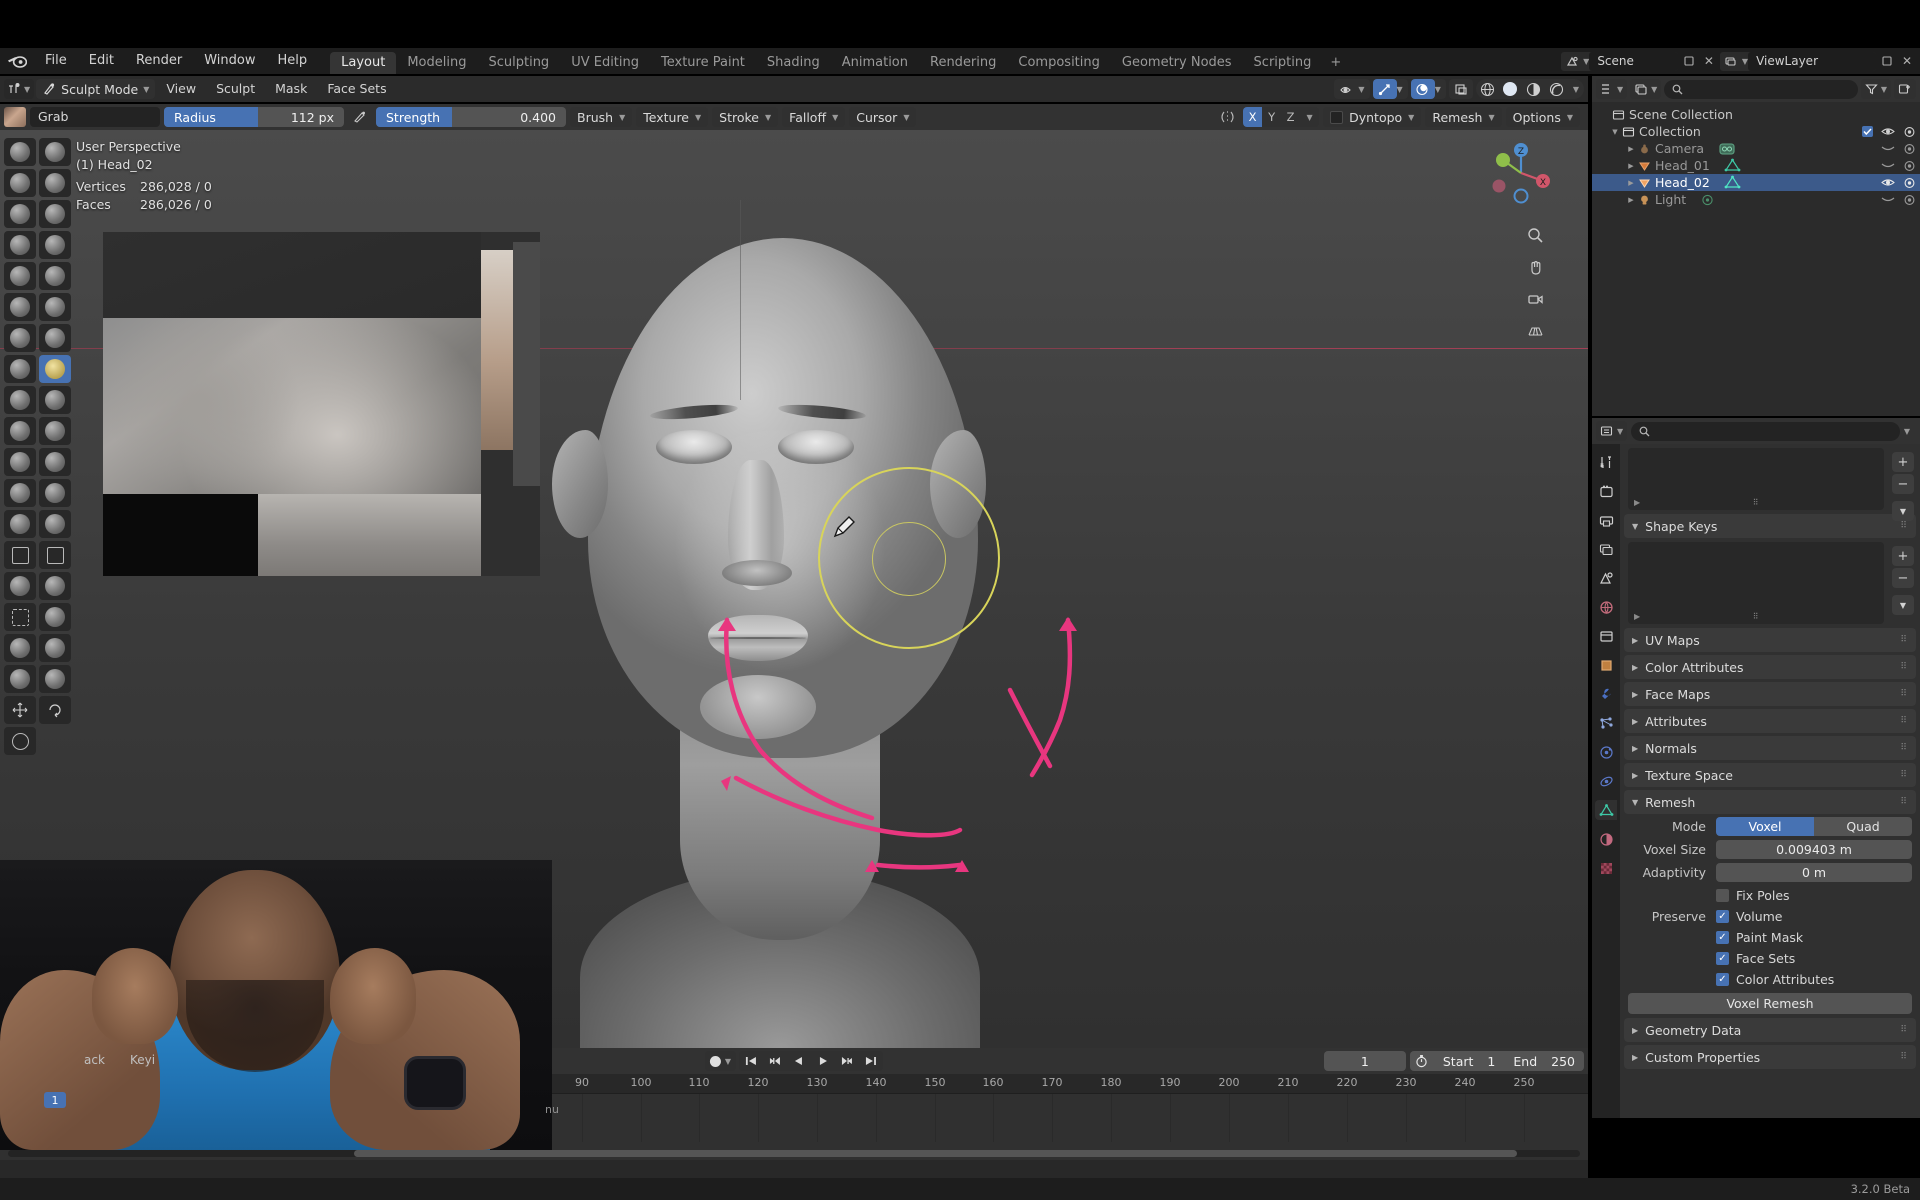  I want to click on auto-keyframe-toggle: ▼, so click(720, 1061).